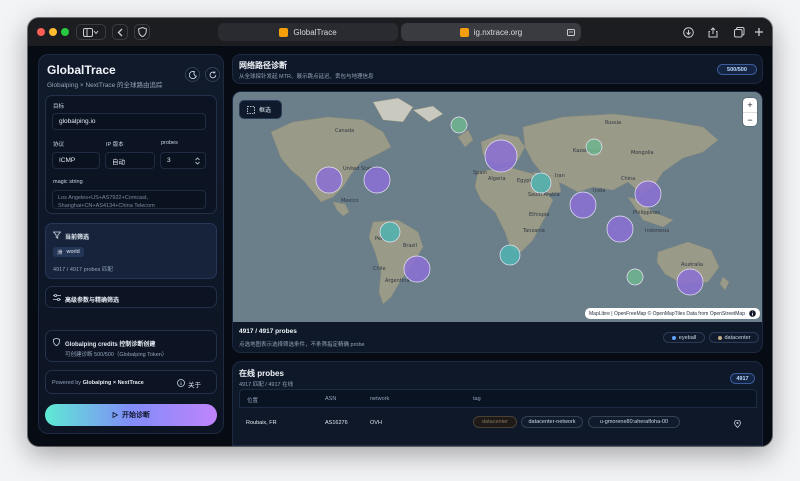 This screenshot has height=481, width=800. I want to click on download-icon, so click(688, 32).